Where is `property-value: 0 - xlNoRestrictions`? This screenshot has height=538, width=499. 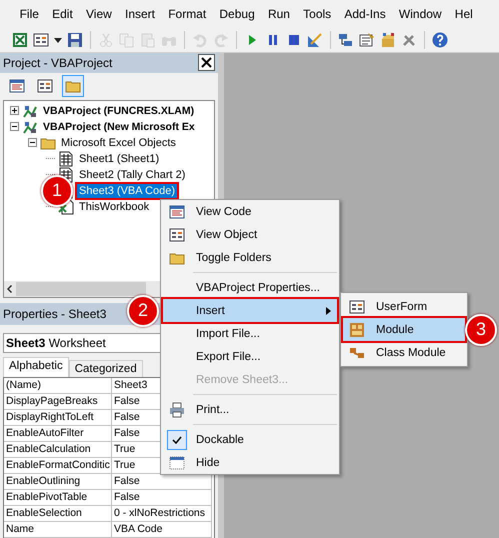 property-value: 0 - xlNoRestrictions is located at coordinates (162, 514).